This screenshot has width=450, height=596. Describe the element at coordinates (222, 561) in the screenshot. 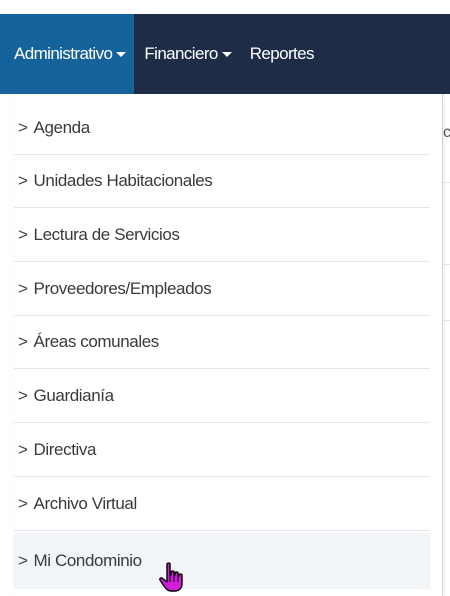

I see `menu-item-mi-condominio: > Mi Condominio` at that location.